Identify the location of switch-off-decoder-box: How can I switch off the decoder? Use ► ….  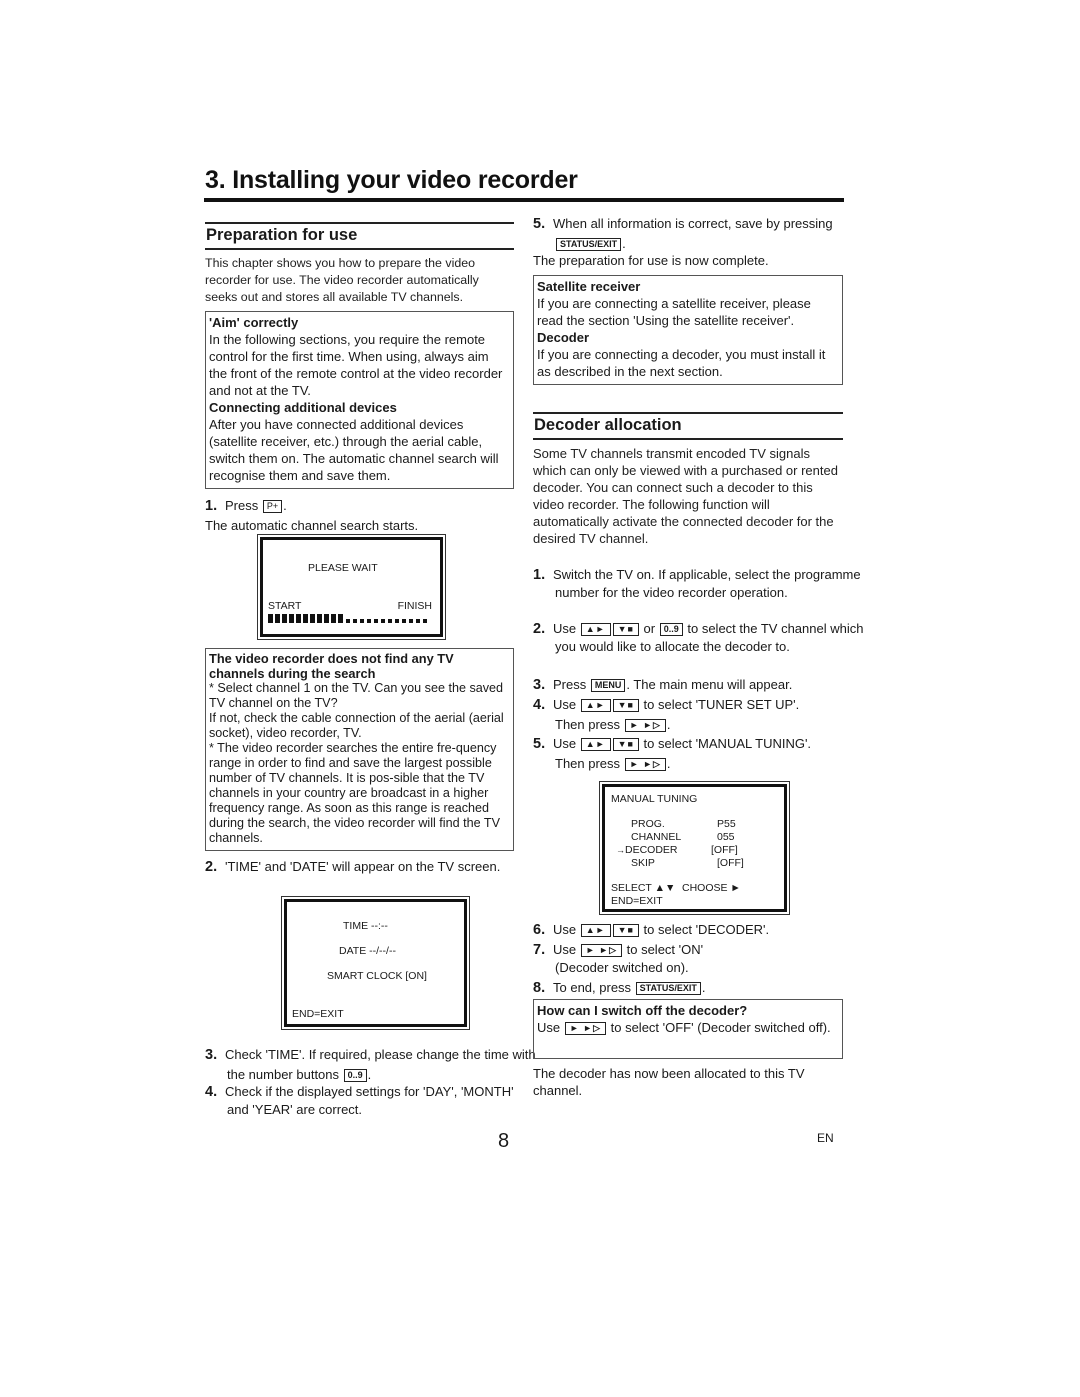
(688, 1029).